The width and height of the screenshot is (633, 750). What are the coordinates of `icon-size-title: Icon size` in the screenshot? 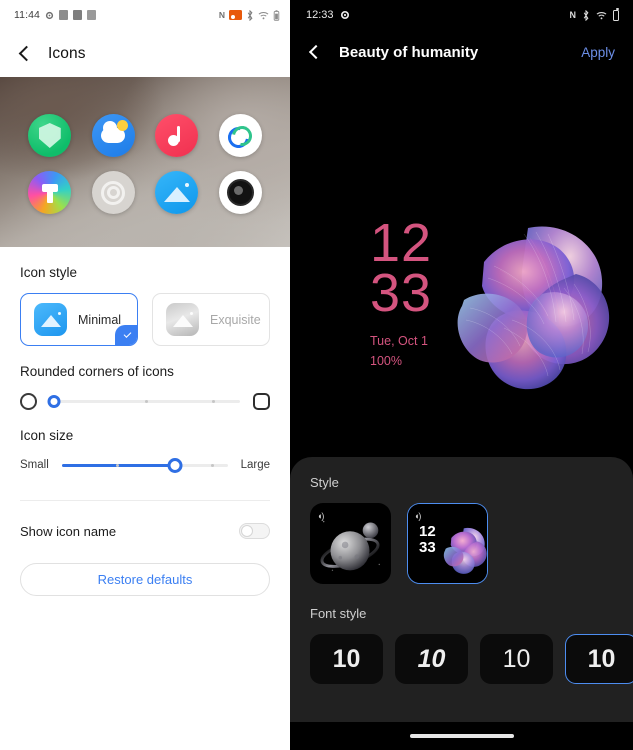 It's located at (47, 435).